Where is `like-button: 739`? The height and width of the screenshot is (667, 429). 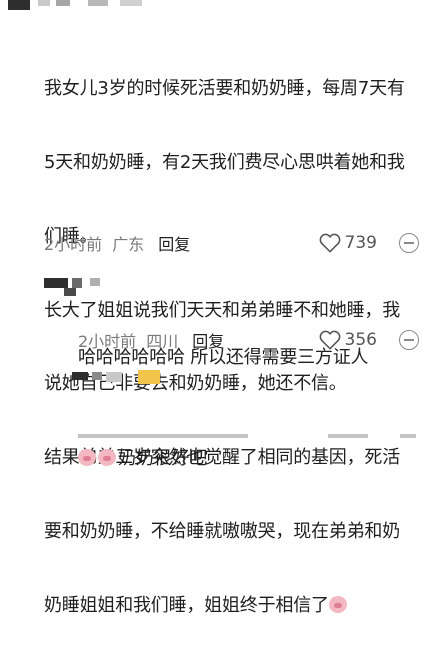
like-button: 739 is located at coordinates (348, 243).